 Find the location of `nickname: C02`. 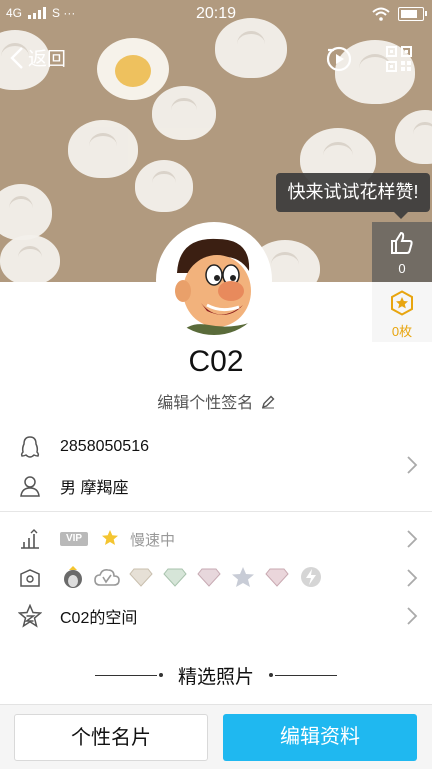

nickname: C02 is located at coordinates (216, 361).